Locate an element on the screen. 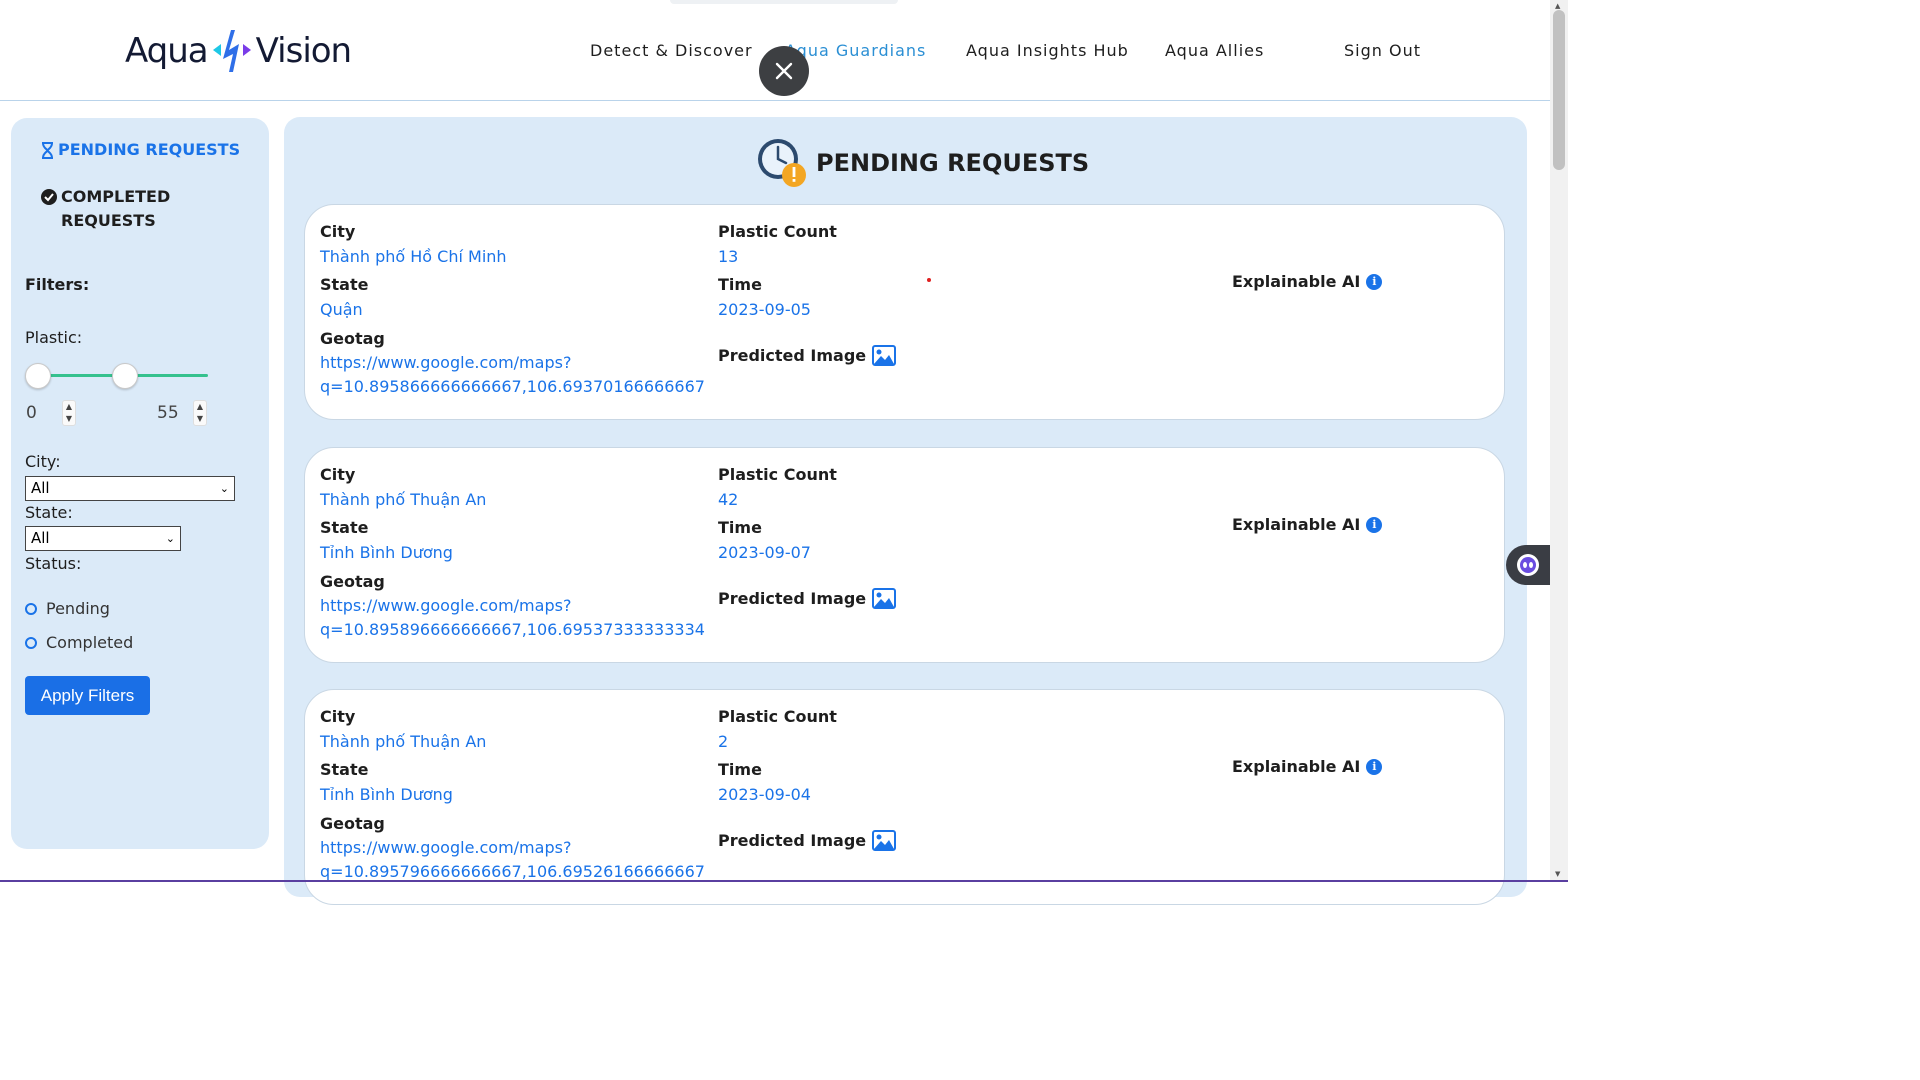 The width and height of the screenshot is (1920, 1080). plastic-max-stepper: ▲ ▼ is located at coordinates (200, 413).